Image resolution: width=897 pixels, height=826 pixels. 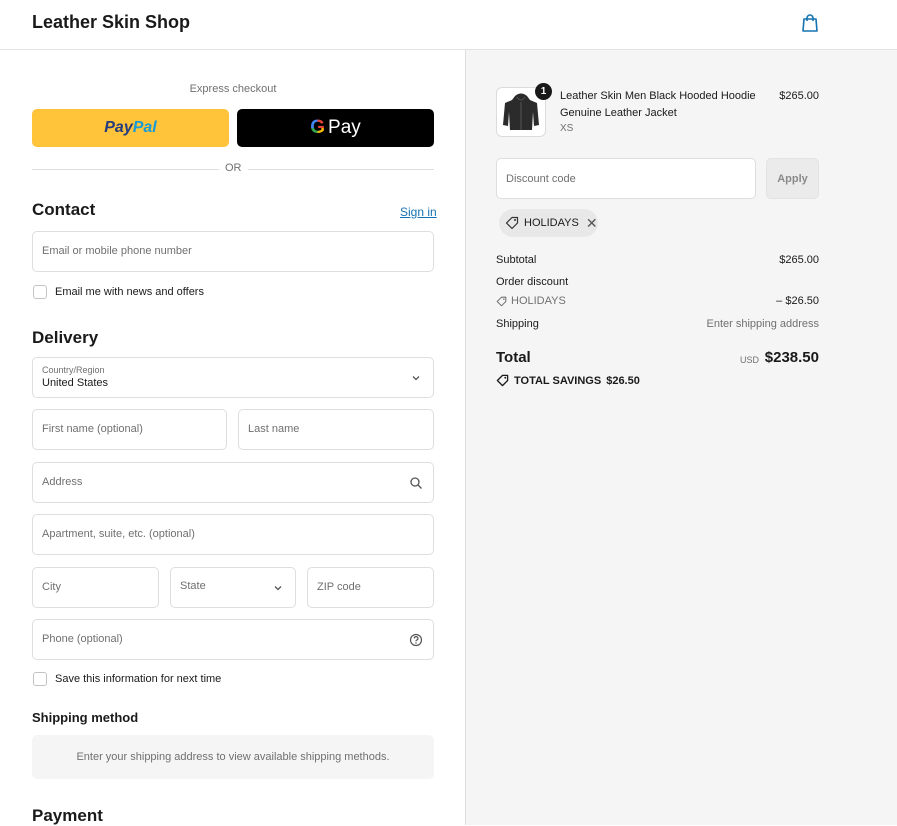 What do you see at coordinates (448, 25) in the screenshot?
I see `site-header: Leather Skin Shop` at bounding box center [448, 25].